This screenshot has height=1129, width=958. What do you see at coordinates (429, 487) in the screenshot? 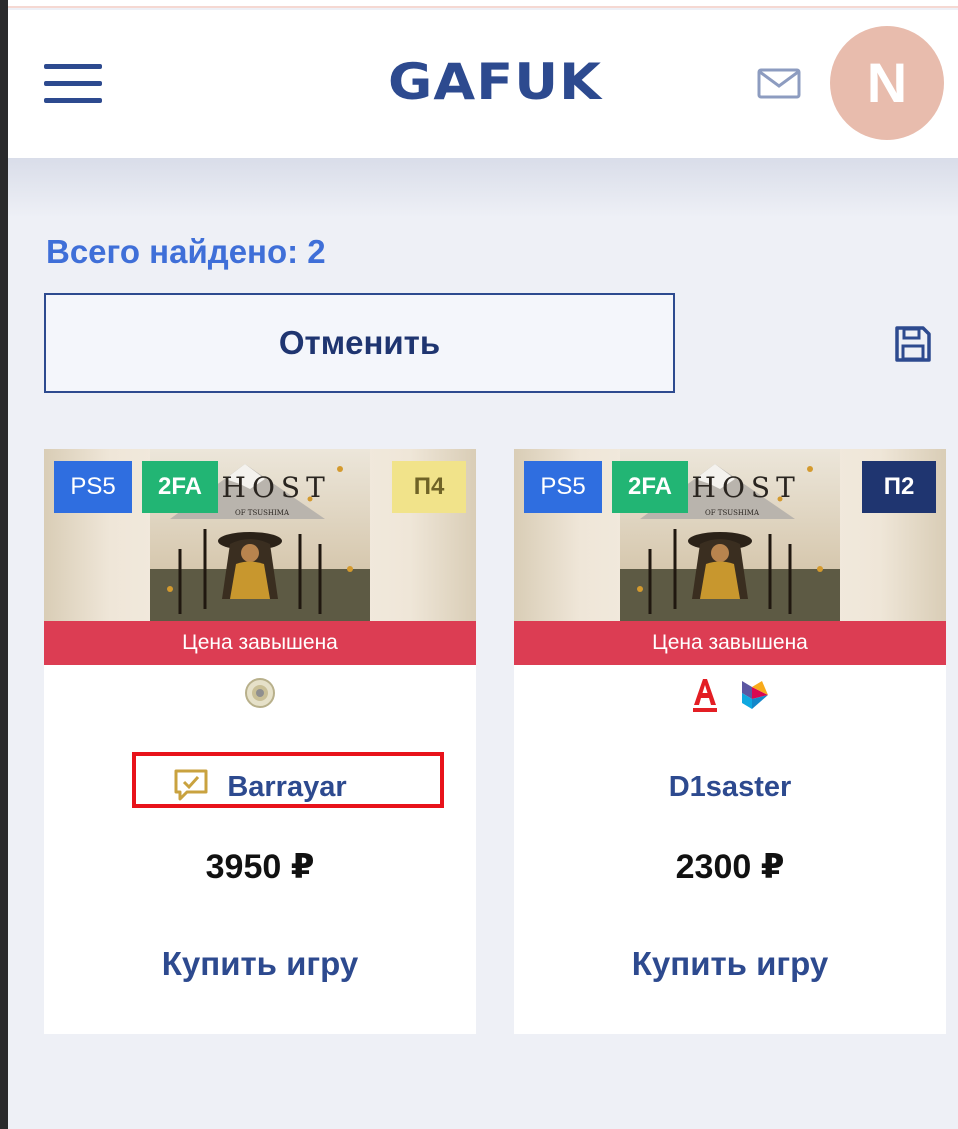
I see `position-badge: П4` at bounding box center [429, 487].